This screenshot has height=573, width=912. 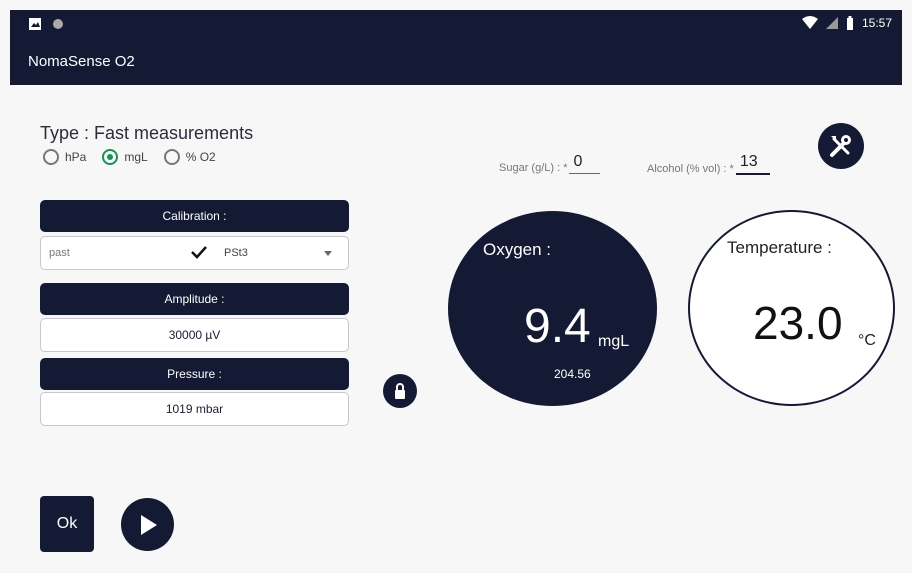 What do you see at coordinates (614, 341) in the screenshot?
I see `oxygen-unit: mgL` at bounding box center [614, 341].